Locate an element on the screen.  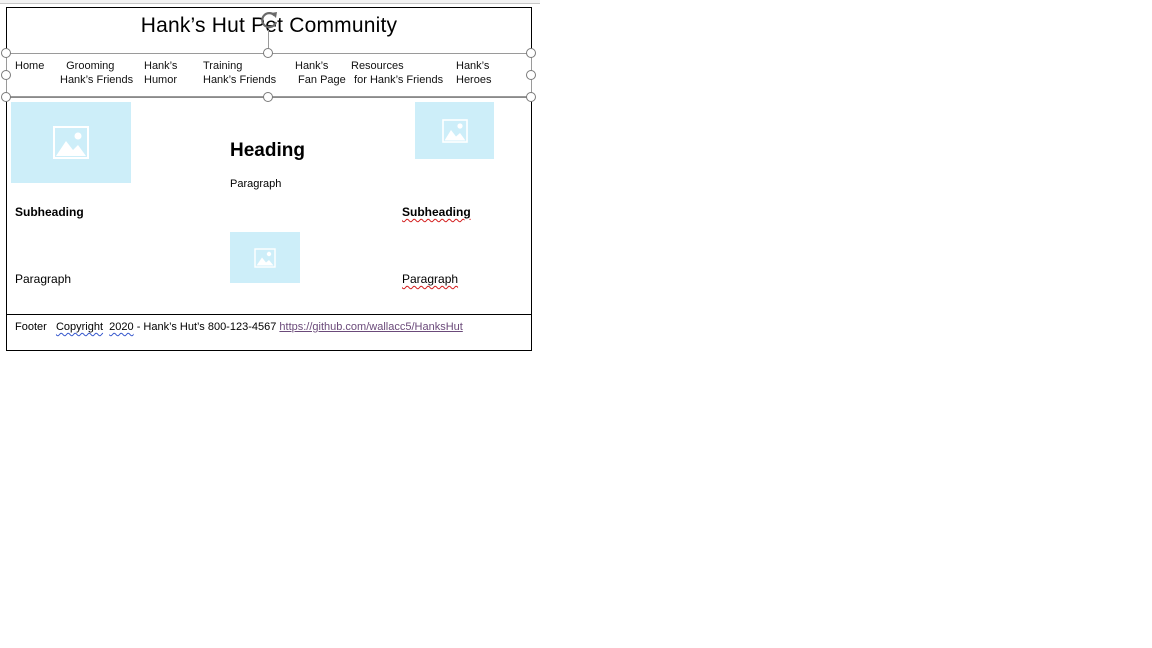
nav-item-home: Home is located at coordinates (29, 66).